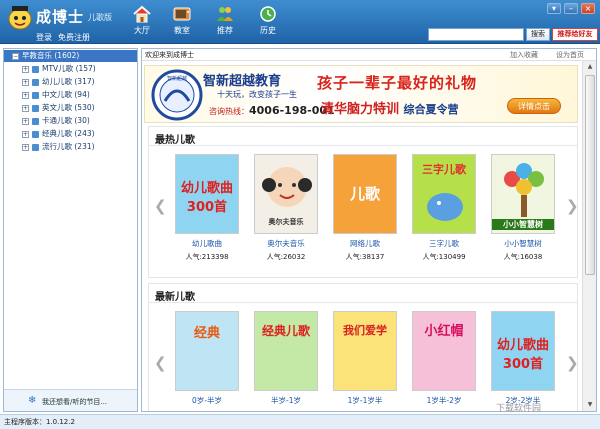  I want to click on album-cover: 我们爱学, so click(365, 351).